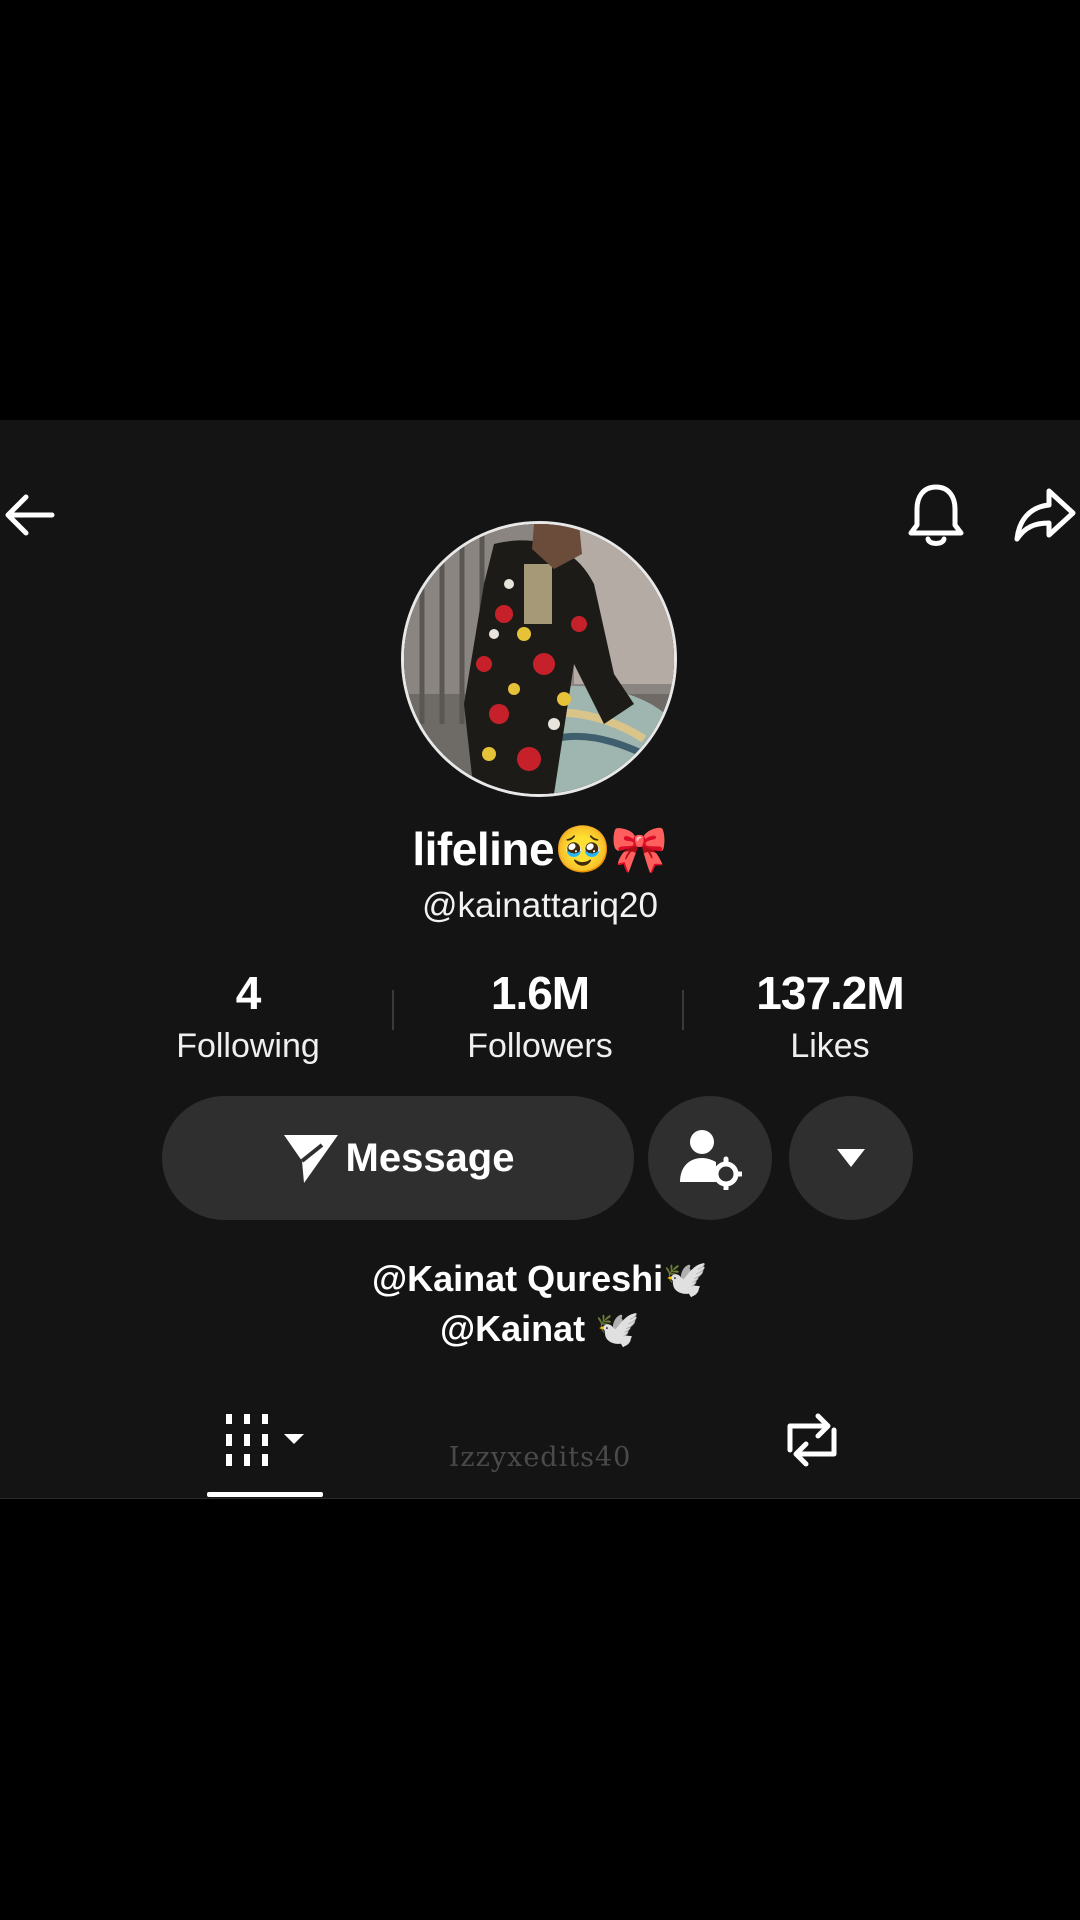 Image resolution: width=1080 pixels, height=1920 pixels. I want to click on following-count: 4, so click(248, 993).